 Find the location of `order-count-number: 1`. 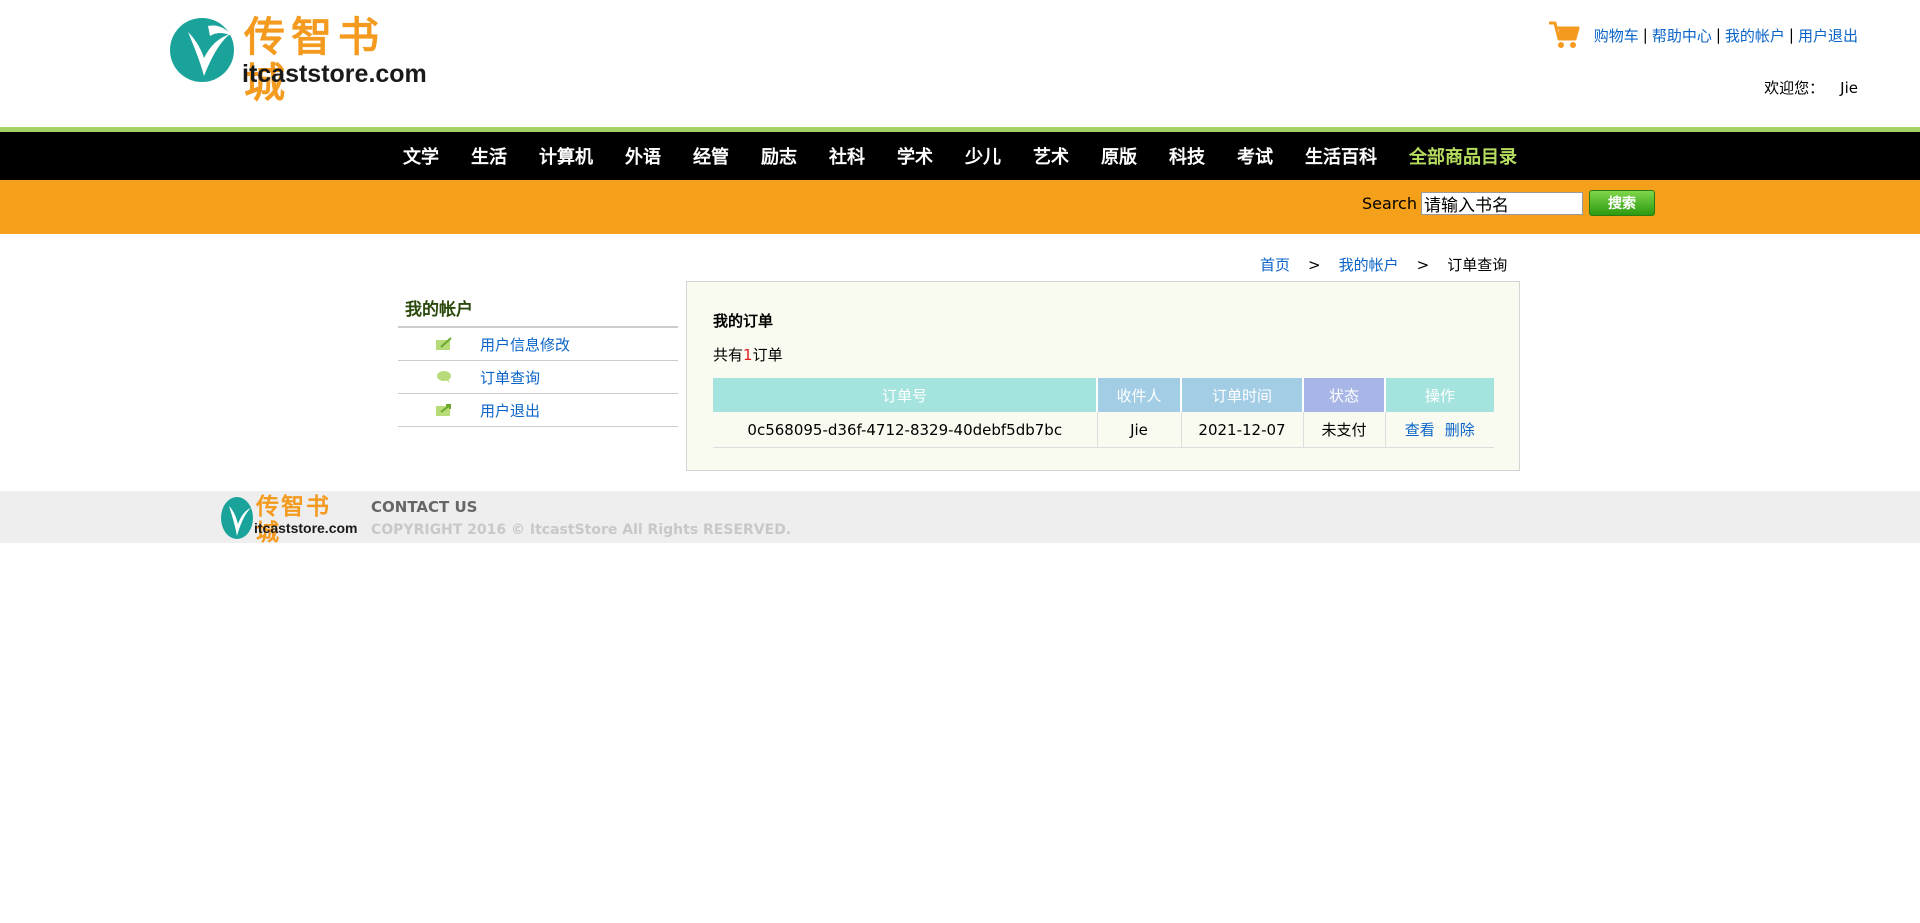

order-count-number: 1 is located at coordinates (748, 355).